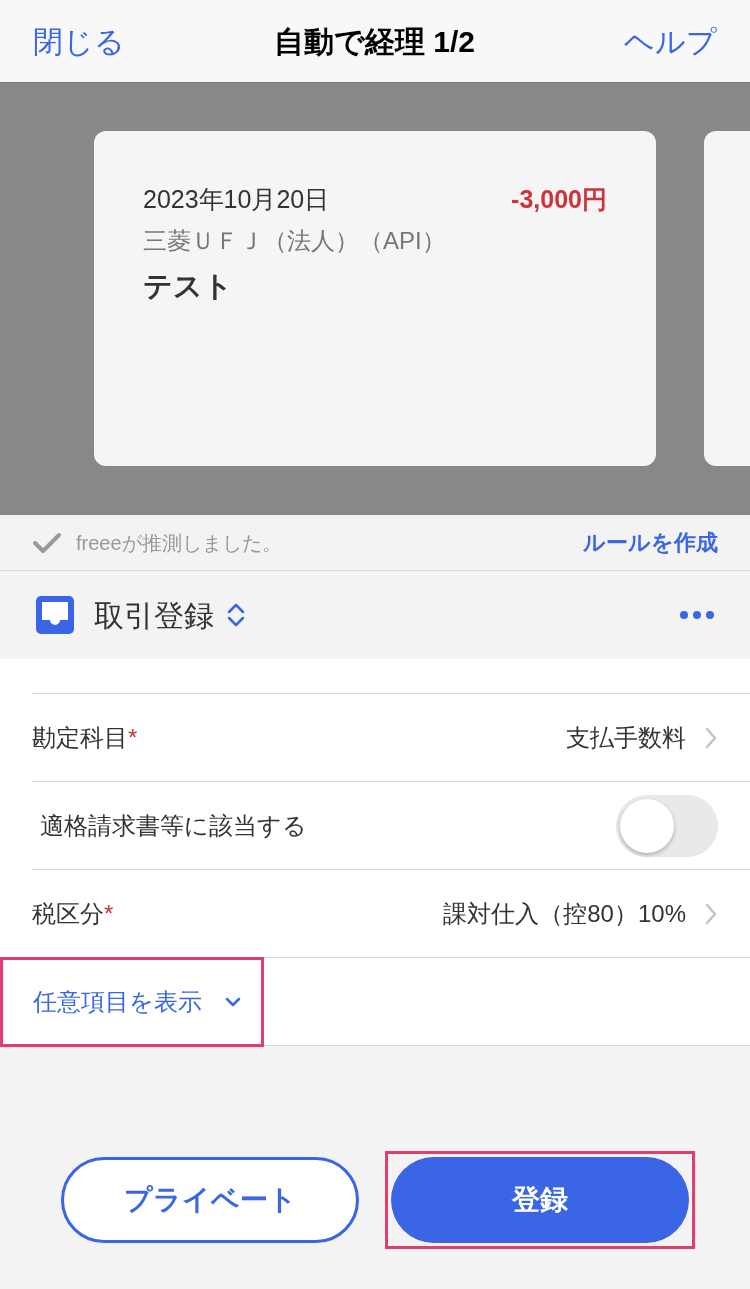  What do you see at coordinates (295, 240) in the screenshot?
I see `bank-account: 三菱ＵＦＪ（法人）（API）` at bounding box center [295, 240].